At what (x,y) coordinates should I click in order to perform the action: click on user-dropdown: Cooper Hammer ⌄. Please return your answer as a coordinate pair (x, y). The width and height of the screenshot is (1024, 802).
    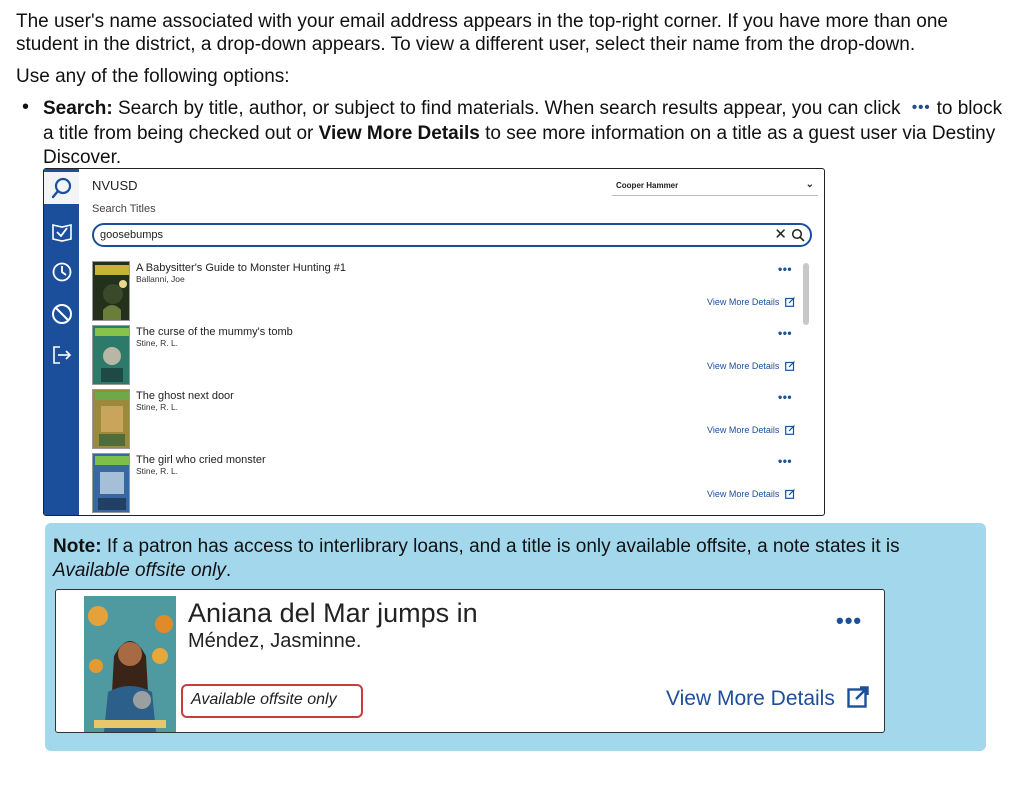
    Looking at the image, I should click on (715, 187).